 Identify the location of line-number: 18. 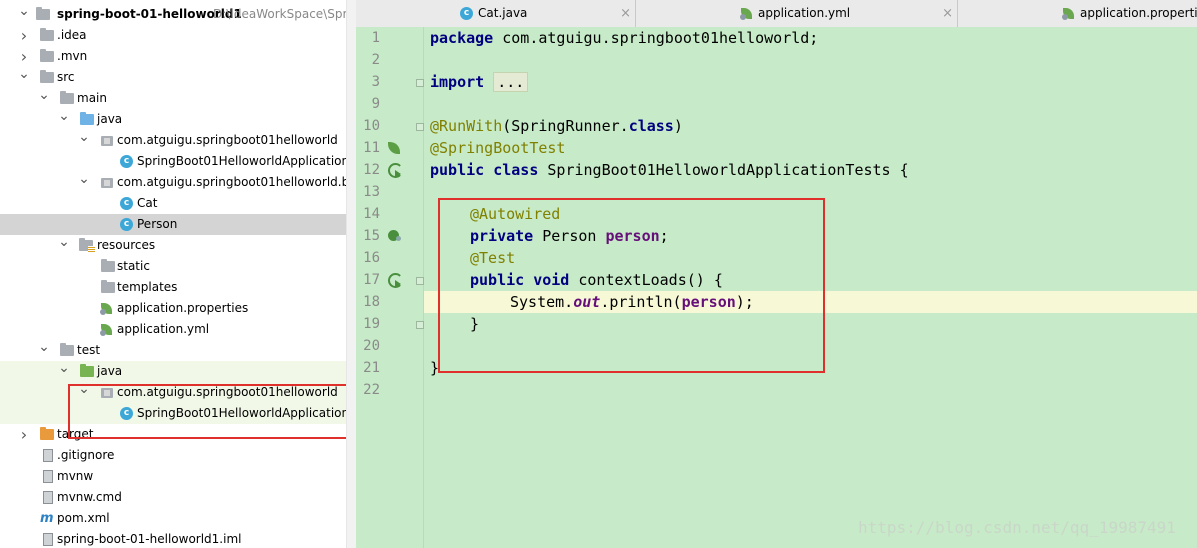
(371, 302).